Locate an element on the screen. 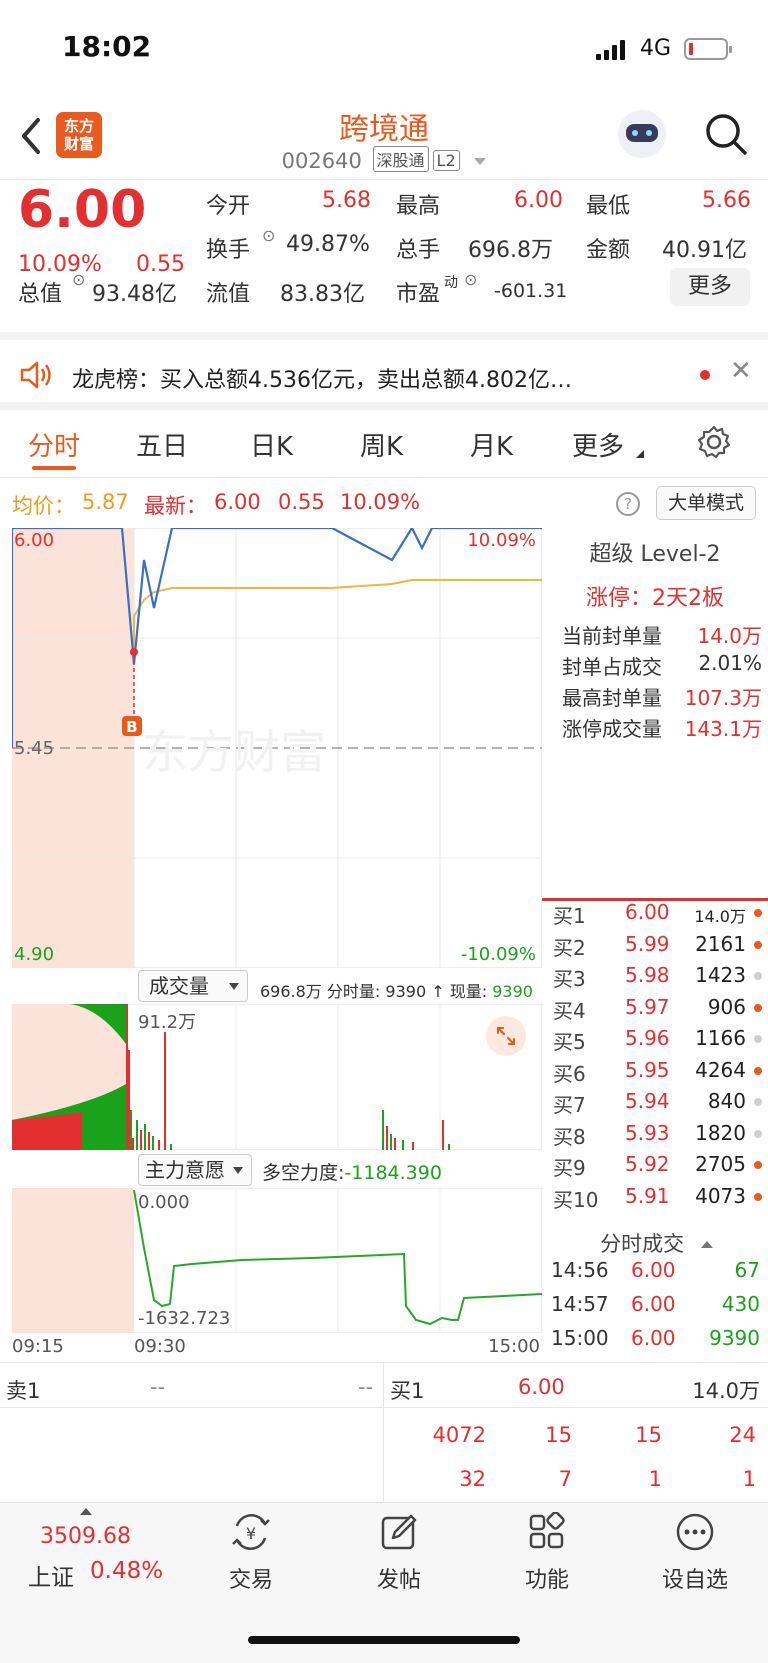 This screenshot has height=1663, width=768. bottom-pct-label: -10.09% is located at coordinates (498, 954).